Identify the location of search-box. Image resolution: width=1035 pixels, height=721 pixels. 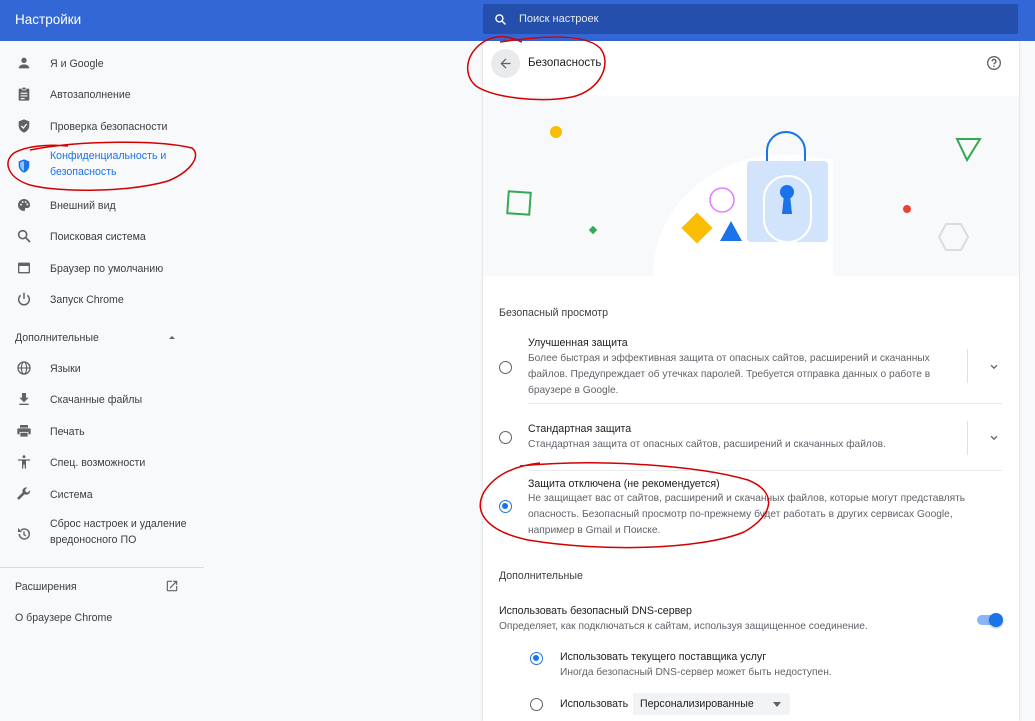
(750, 19).